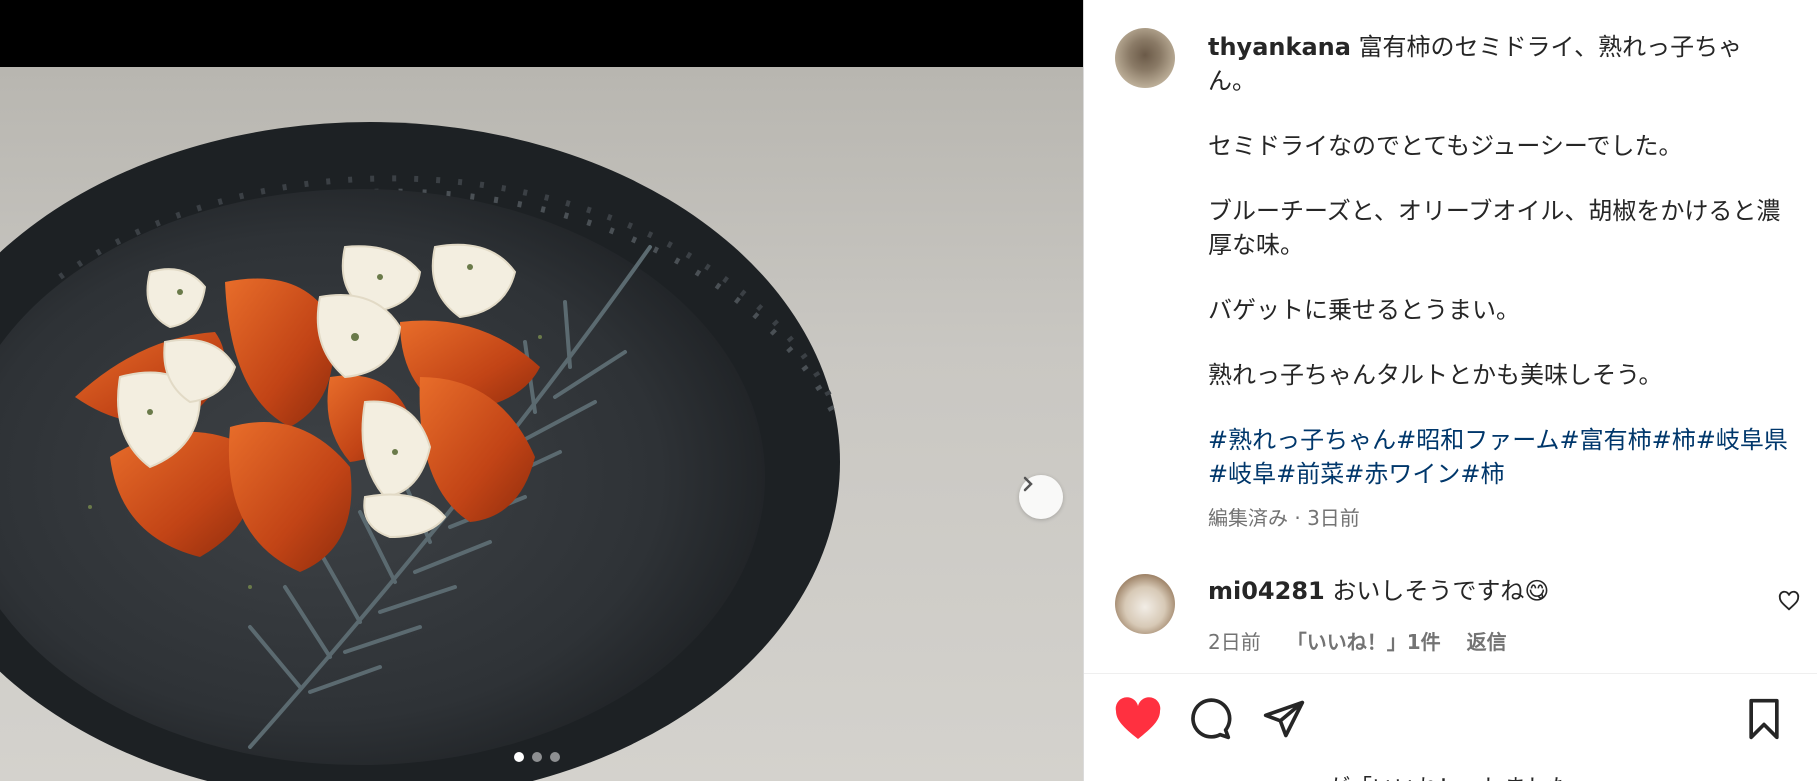  What do you see at coordinates (1487, 640) in the screenshot?
I see `reply-button: 返信` at bounding box center [1487, 640].